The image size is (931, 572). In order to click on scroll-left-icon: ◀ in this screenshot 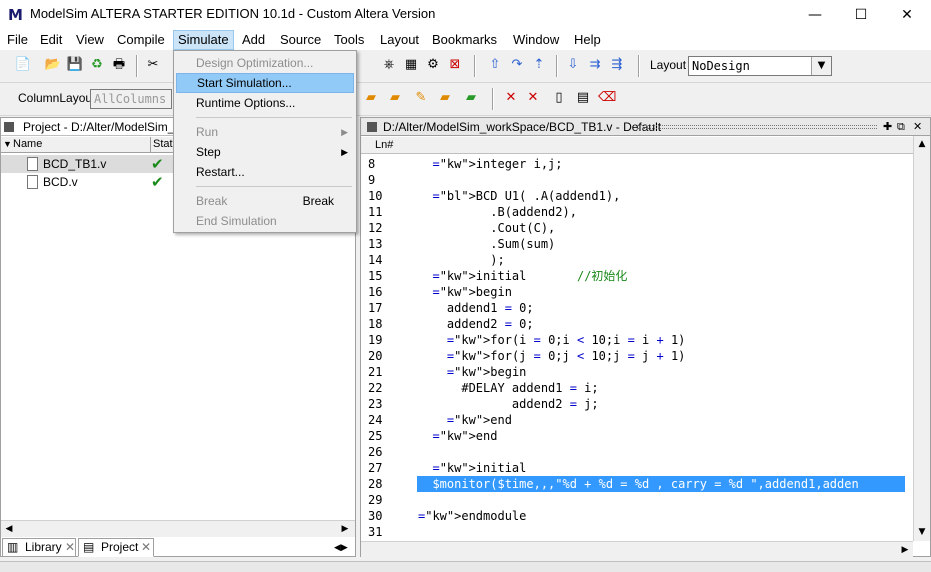, I will do `click(9, 529)`.